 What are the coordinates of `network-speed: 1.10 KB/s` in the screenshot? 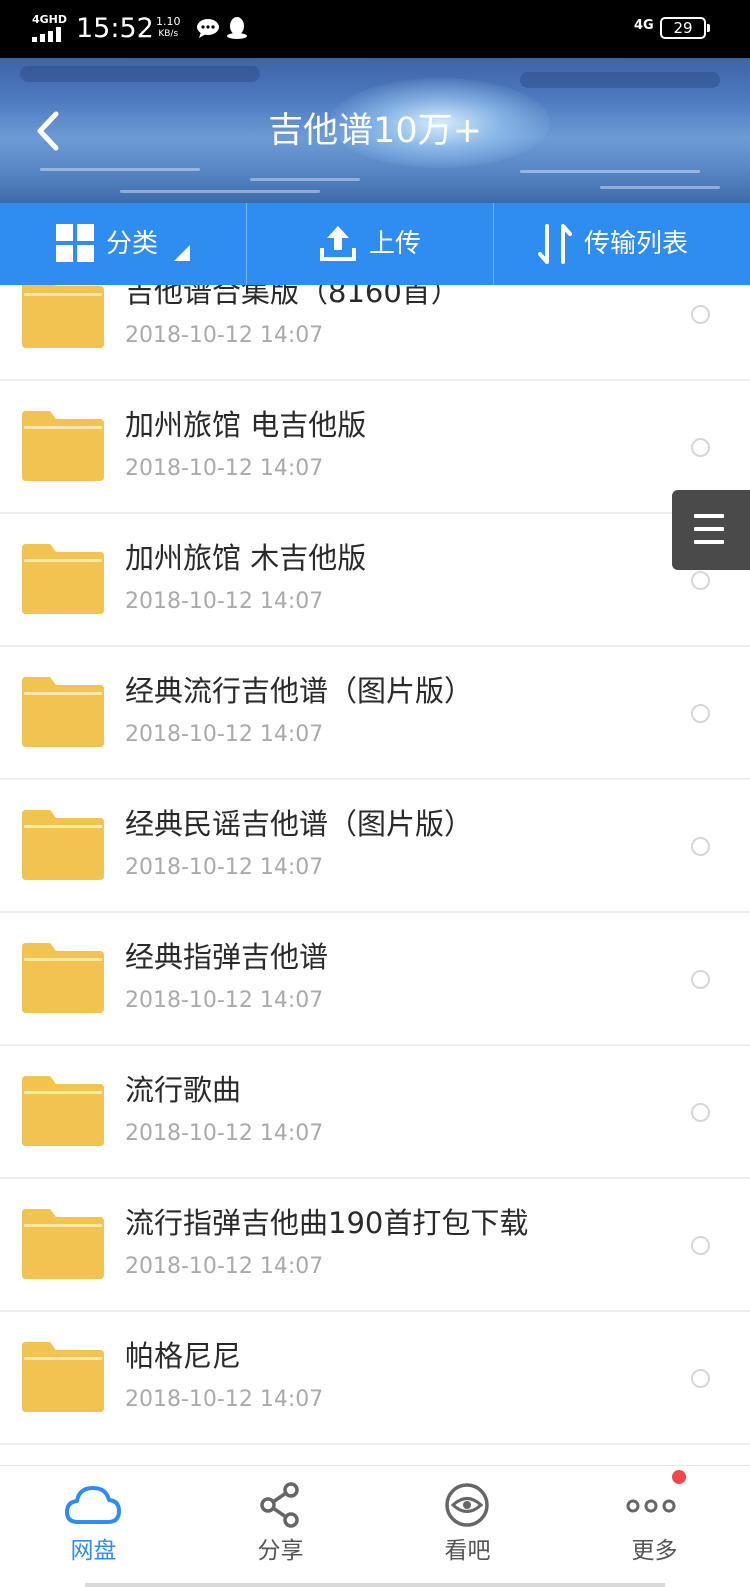 It's located at (168, 27).